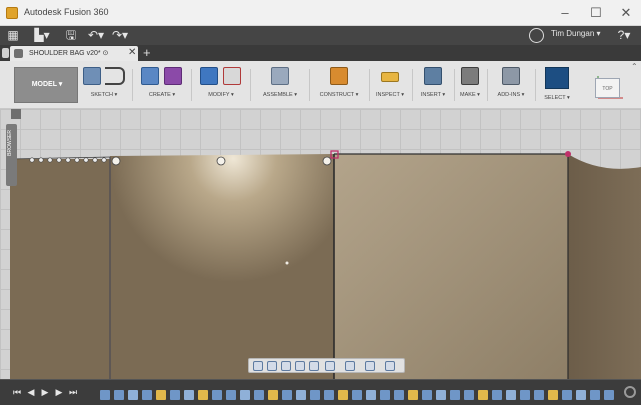 The height and width of the screenshot is (405, 641). What do you see at coordinates (209, 76) in the screenshot?
I see `press-pull-icon` at bounding box center [209, 76].